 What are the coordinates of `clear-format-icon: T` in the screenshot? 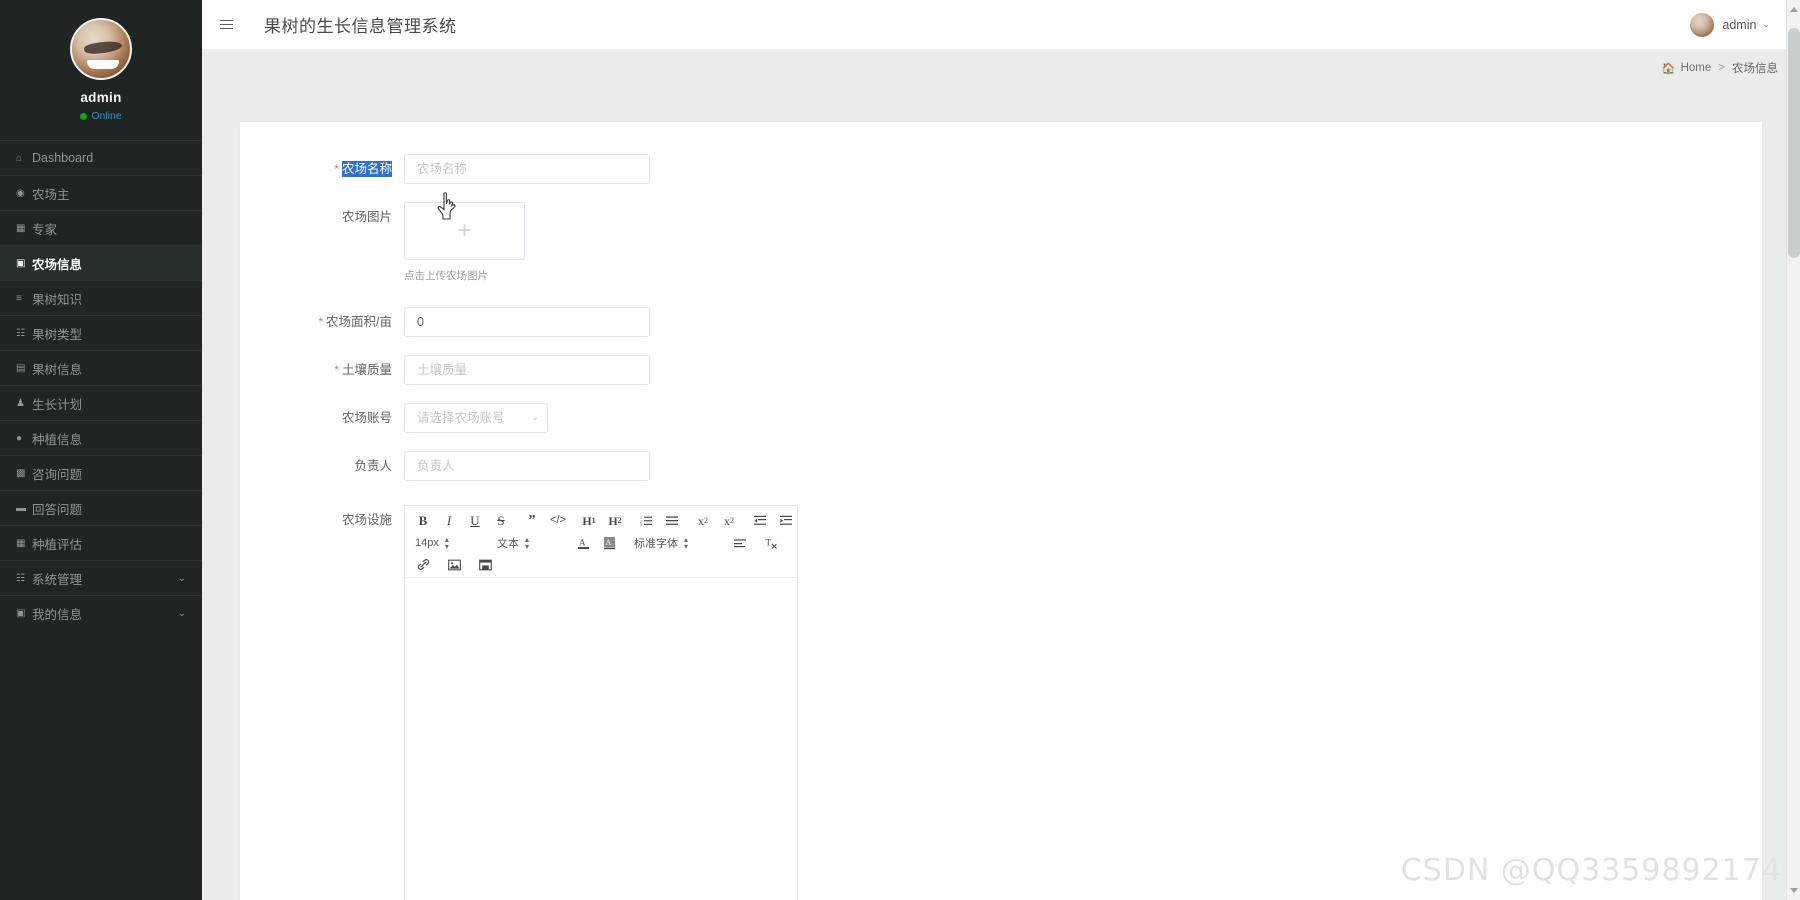 It's located at (771, 543).